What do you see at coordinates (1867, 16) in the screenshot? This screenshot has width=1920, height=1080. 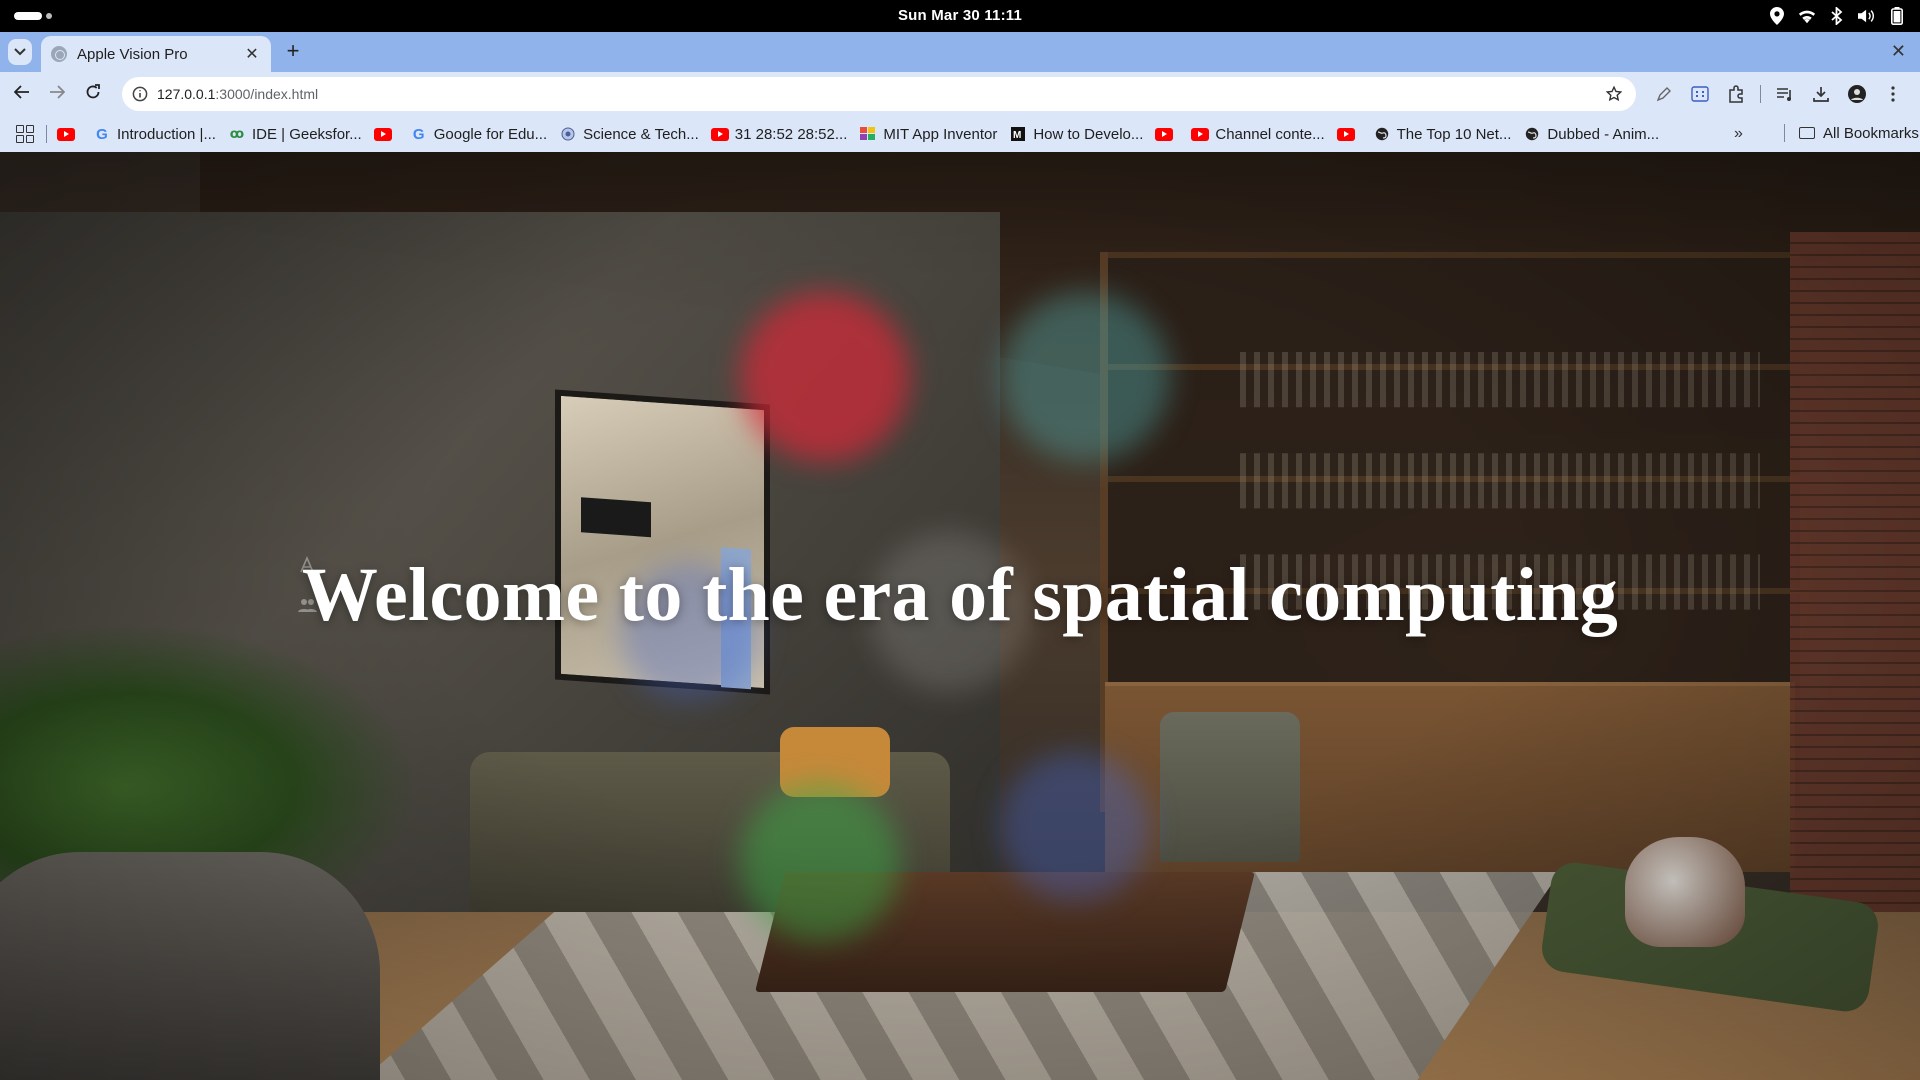 I see `volume-icon` at bounding box center [1867, 16].